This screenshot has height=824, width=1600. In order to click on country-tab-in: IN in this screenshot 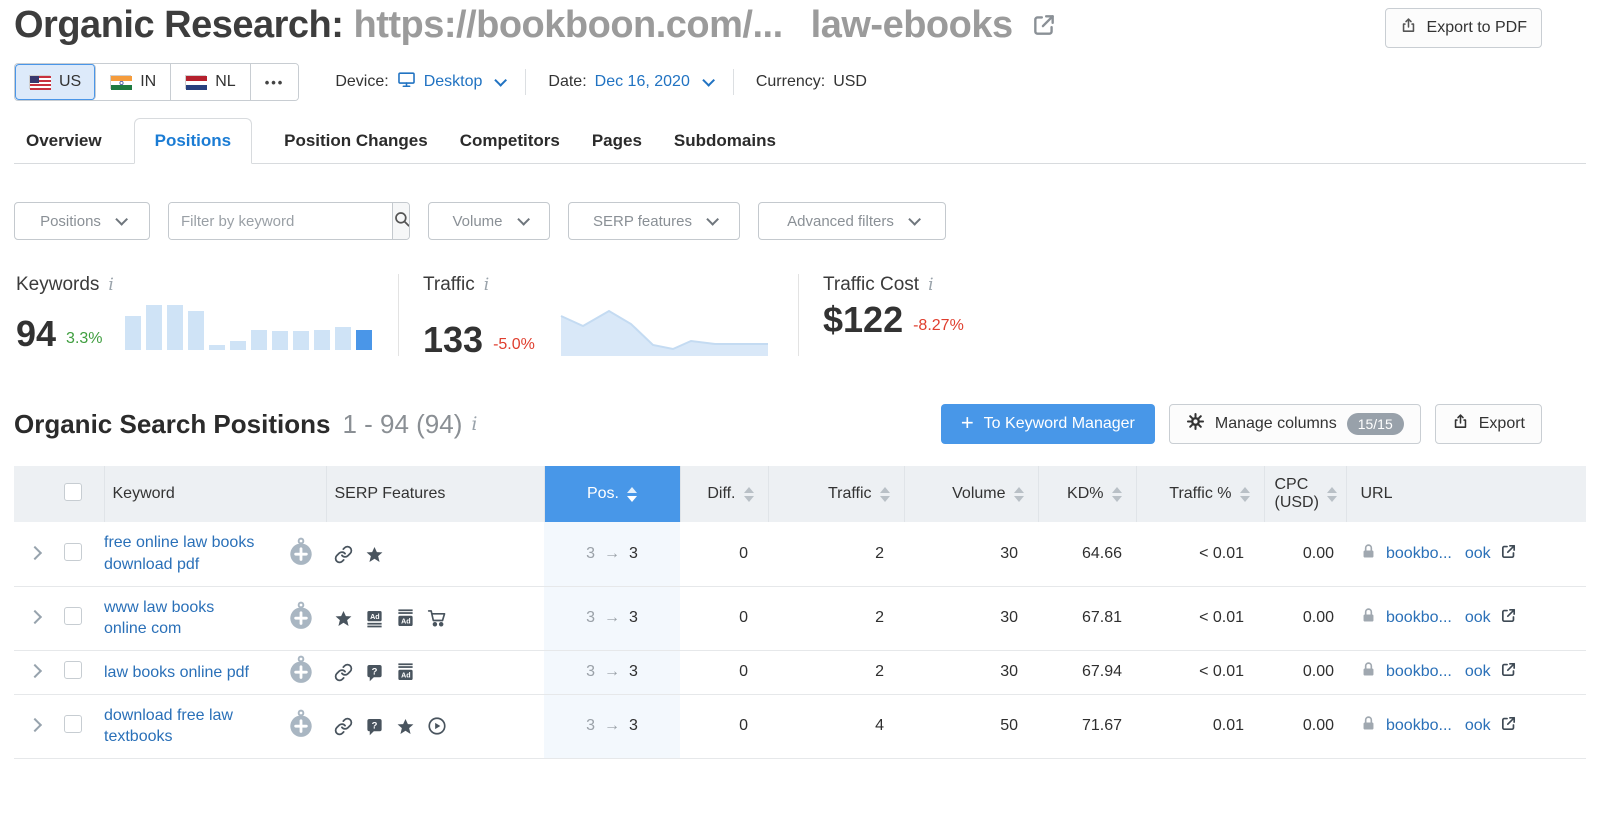, I will do `click(134, 82)`.